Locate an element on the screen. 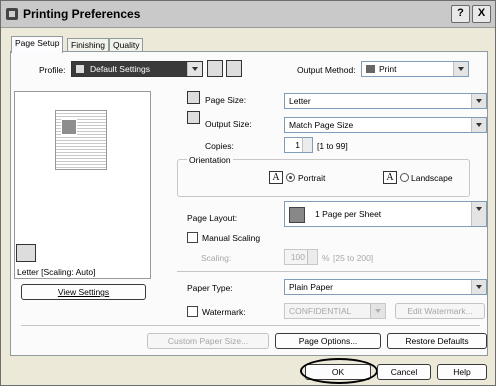  output-size-value: Match Page Size is located at coordinates (321, 125).